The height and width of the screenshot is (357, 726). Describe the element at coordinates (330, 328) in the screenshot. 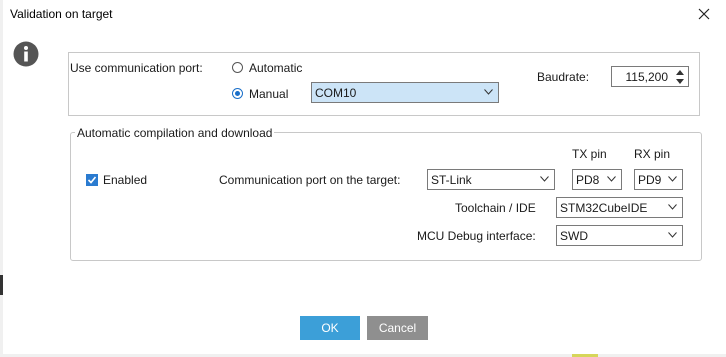

I see `ok-button: OK` at that location.